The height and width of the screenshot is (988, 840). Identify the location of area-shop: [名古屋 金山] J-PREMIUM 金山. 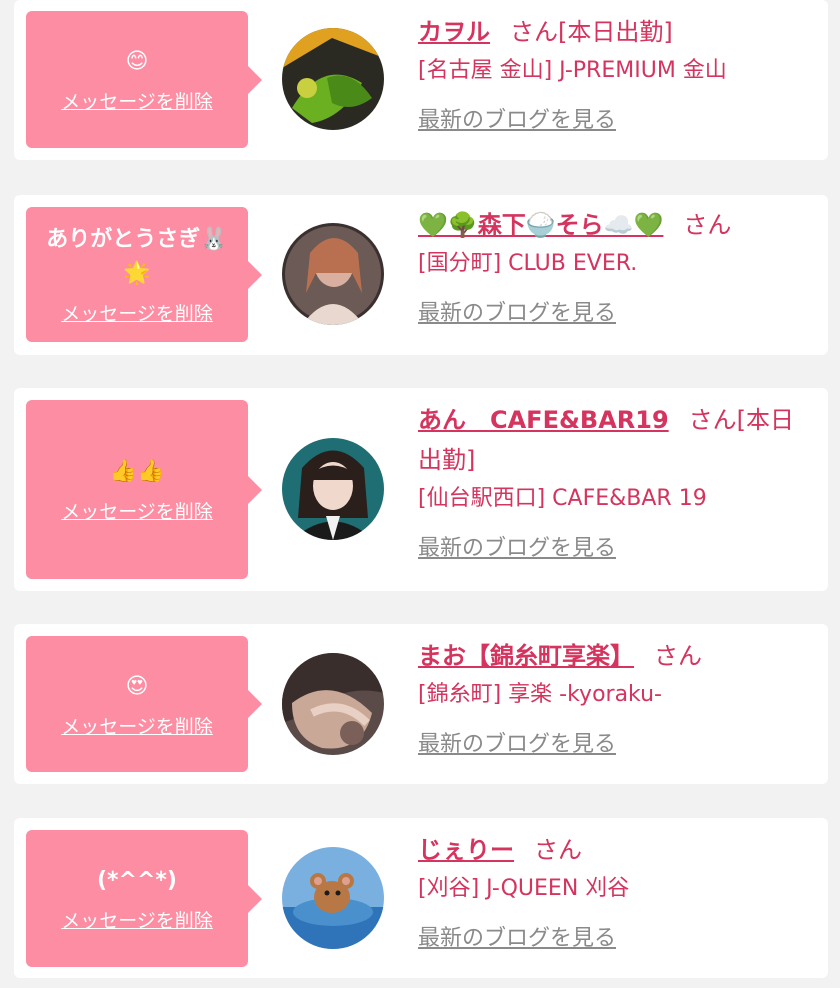
(572, 70).